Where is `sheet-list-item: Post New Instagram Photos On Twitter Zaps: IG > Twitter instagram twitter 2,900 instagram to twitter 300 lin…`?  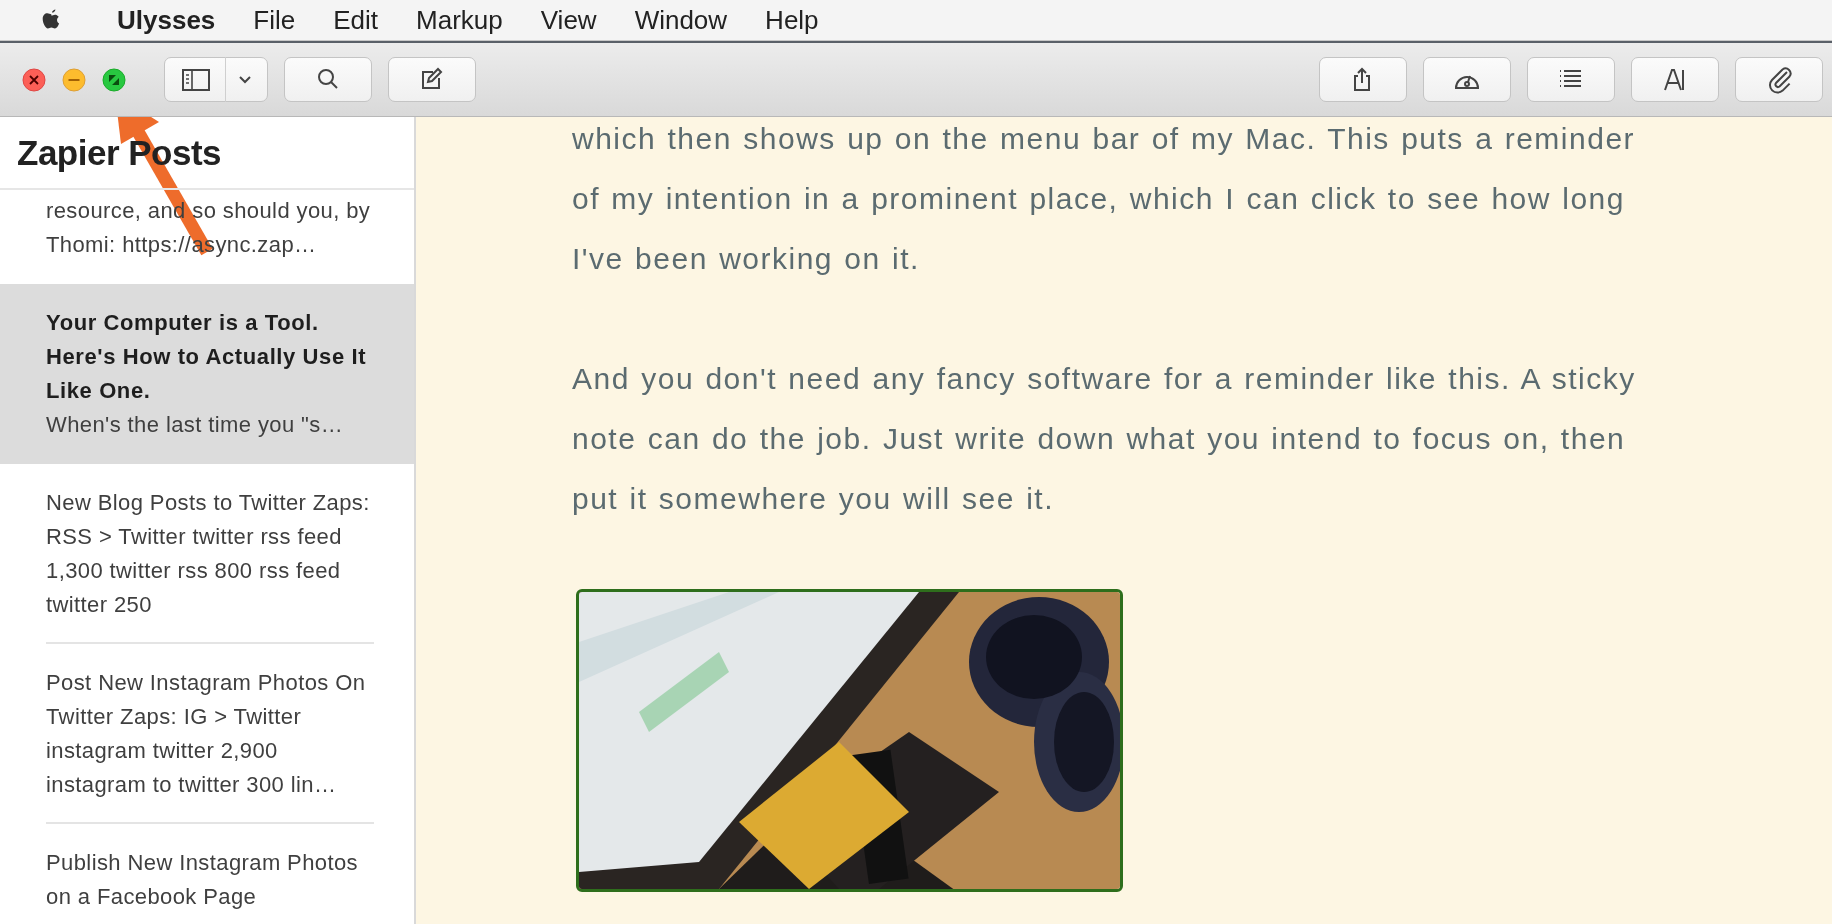
sheet-list-item: Post New Instagram Photos On Twitter Zaps: IG > Twitter instagram twitter 2,900 instagram to twitter 300 lin… is located at coordinates (207, 734).